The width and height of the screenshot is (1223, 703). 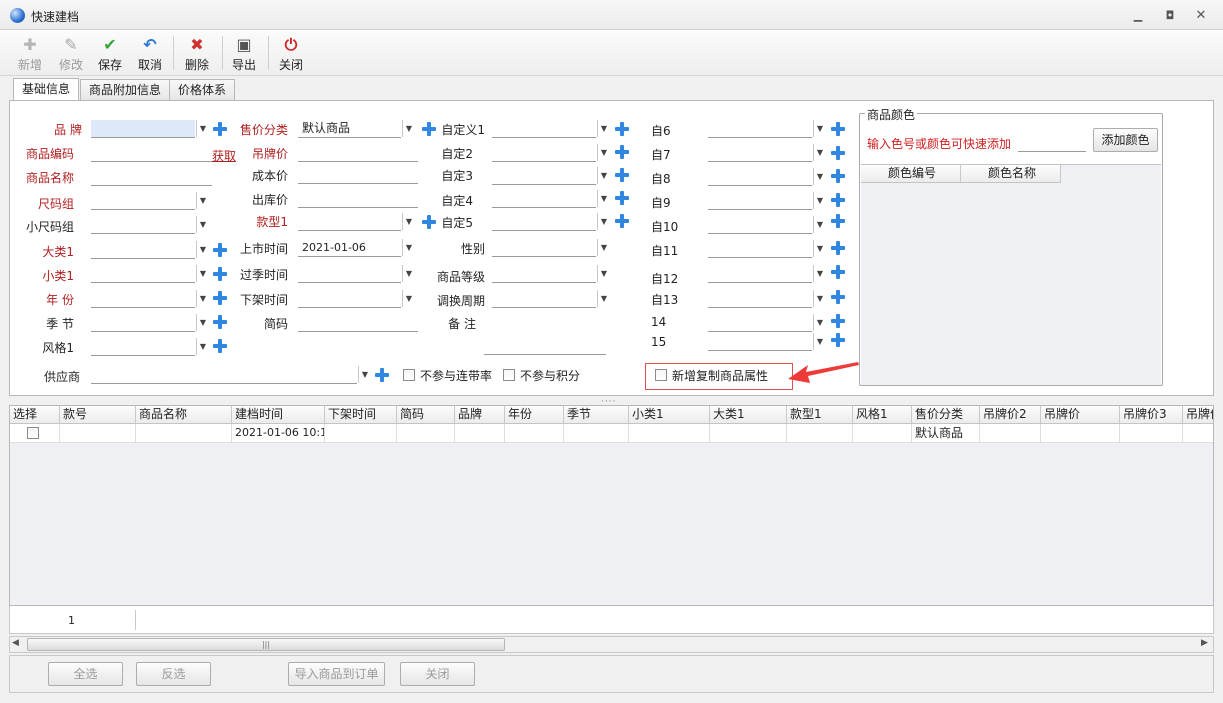 I want to click on code-input, so click(x=151, y=153).